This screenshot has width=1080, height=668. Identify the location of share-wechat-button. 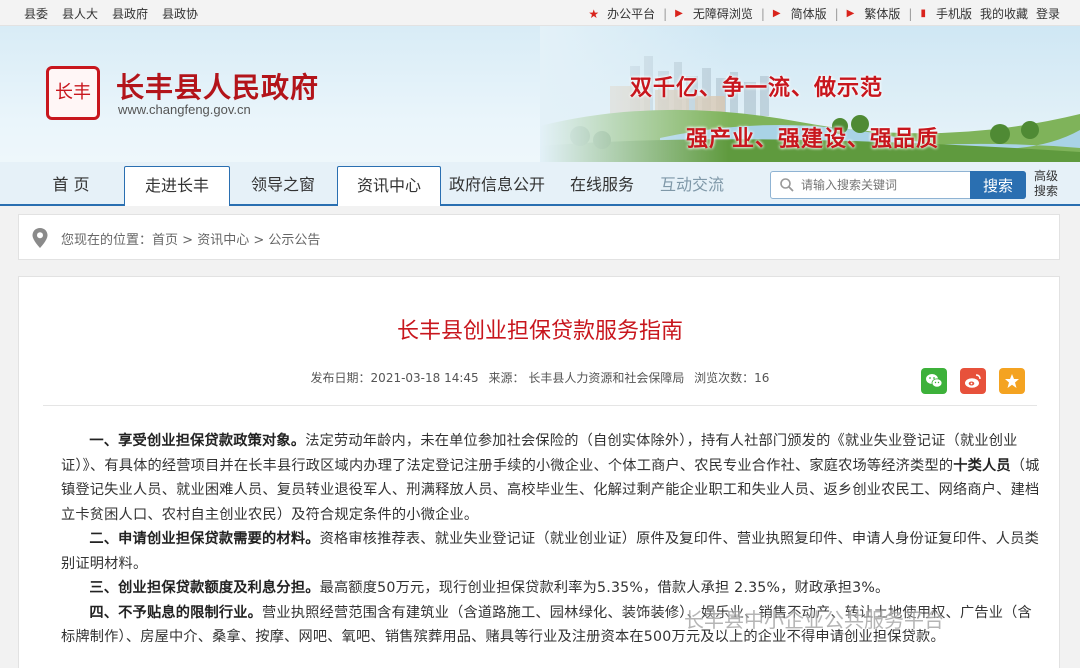
(934, 381).